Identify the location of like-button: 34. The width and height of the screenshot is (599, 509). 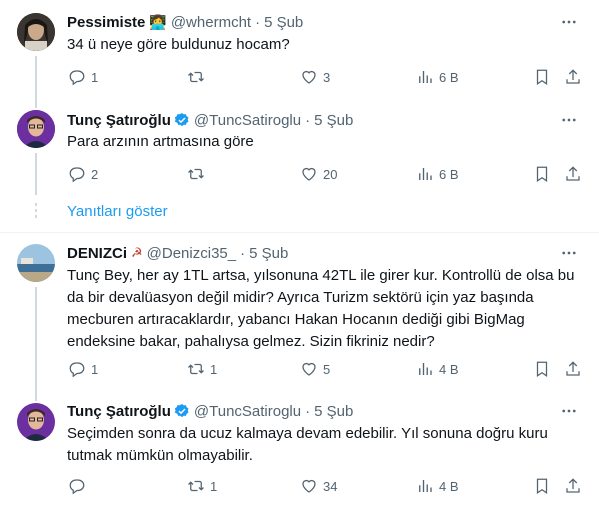
(318, 486).